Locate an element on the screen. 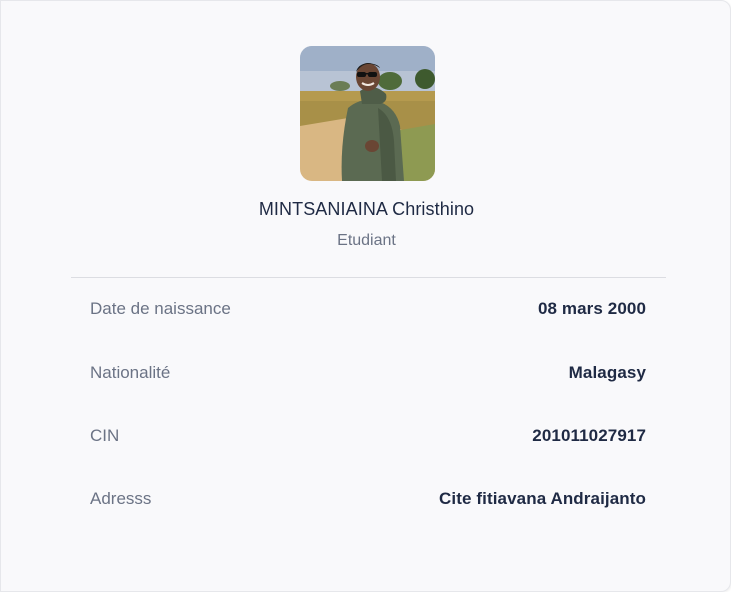  birth-date-label: Date de naissance is located at coordinates (160, 308).